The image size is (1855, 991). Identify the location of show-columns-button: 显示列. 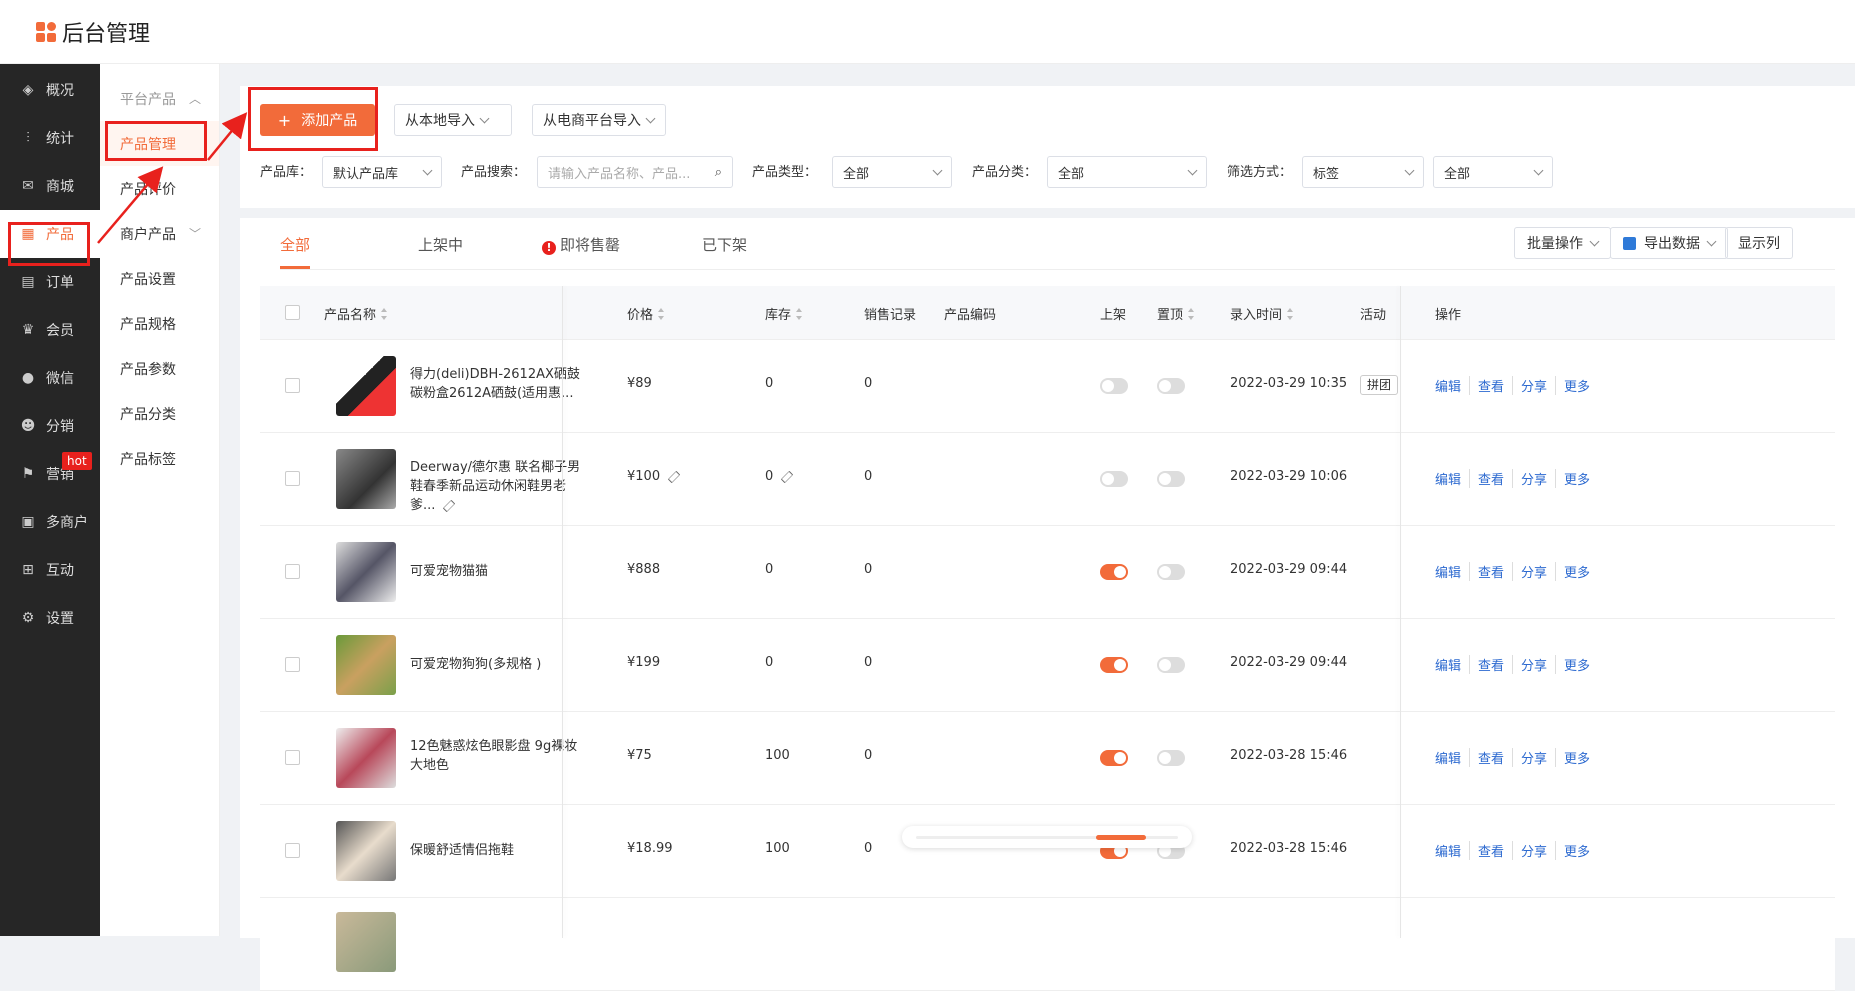
(1759, 243).